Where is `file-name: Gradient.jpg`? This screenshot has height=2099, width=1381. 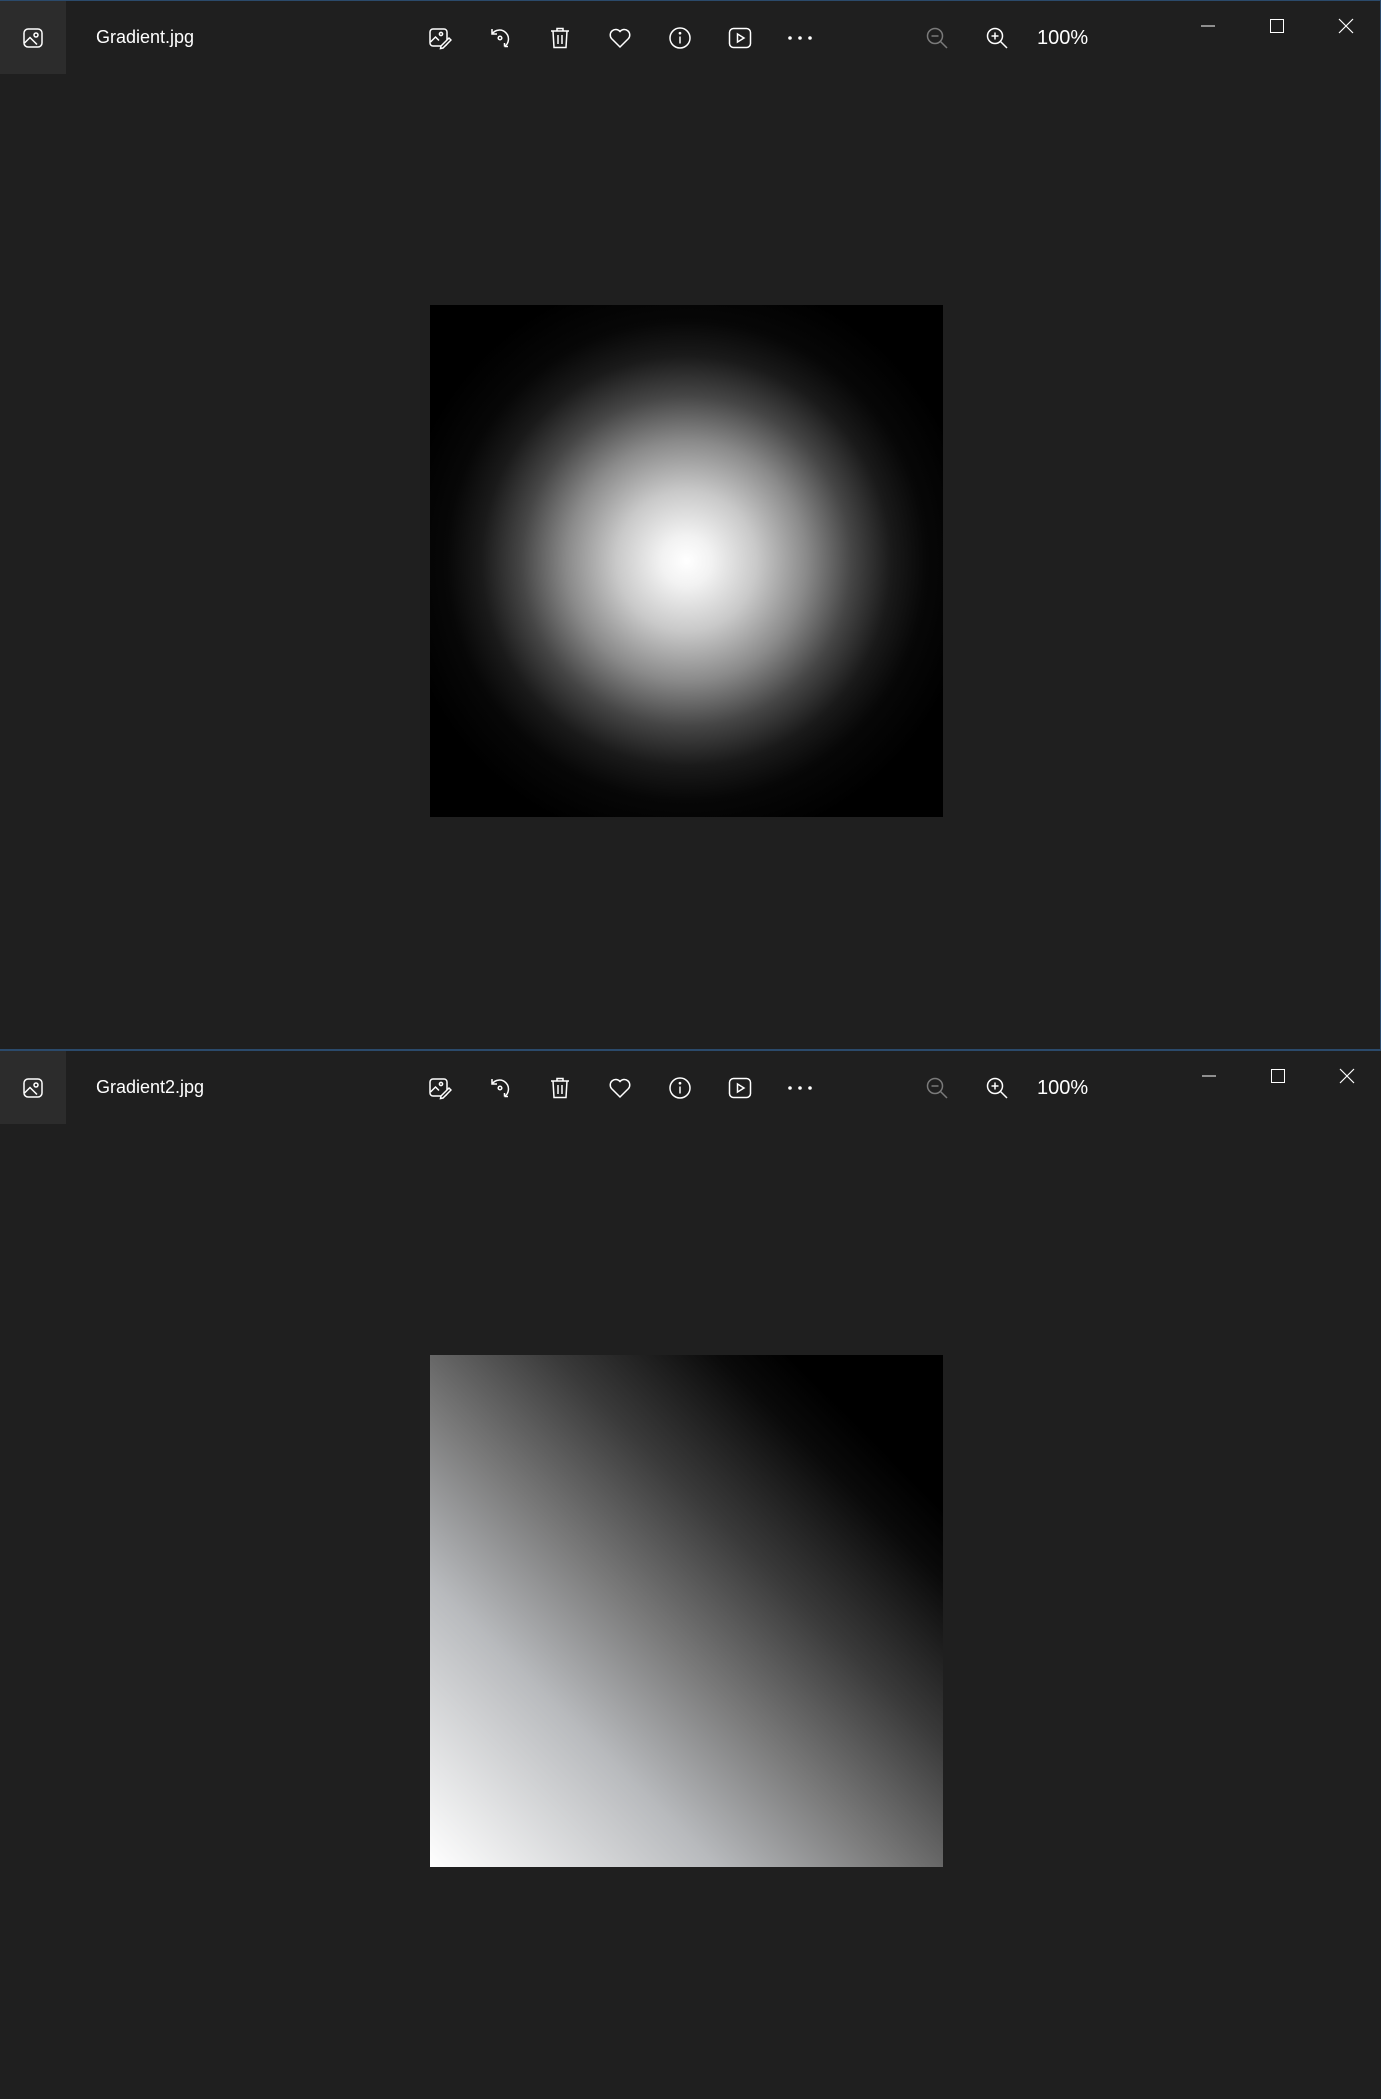
file-name: Gradient.jpg is located at coordinates (145, 37).